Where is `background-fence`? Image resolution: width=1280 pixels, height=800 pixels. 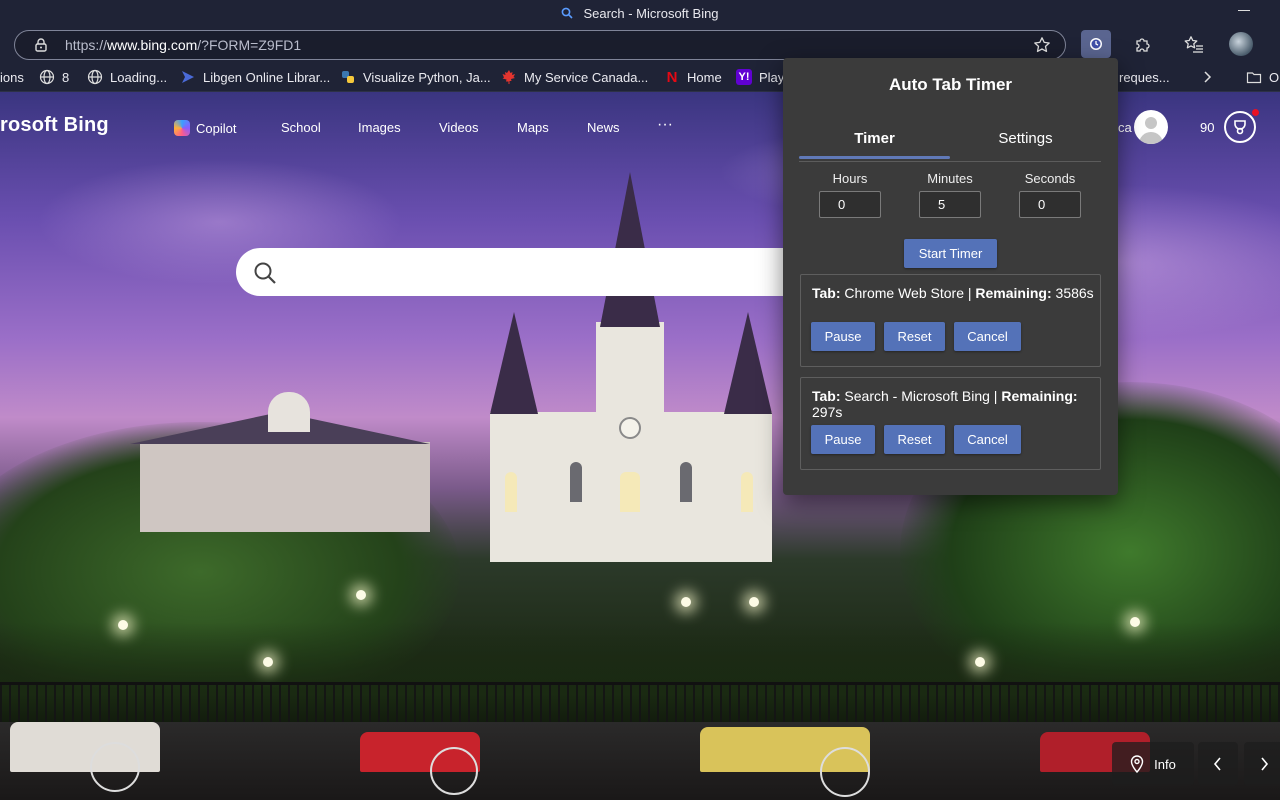
background-fence is located at coordinates (640, 702).